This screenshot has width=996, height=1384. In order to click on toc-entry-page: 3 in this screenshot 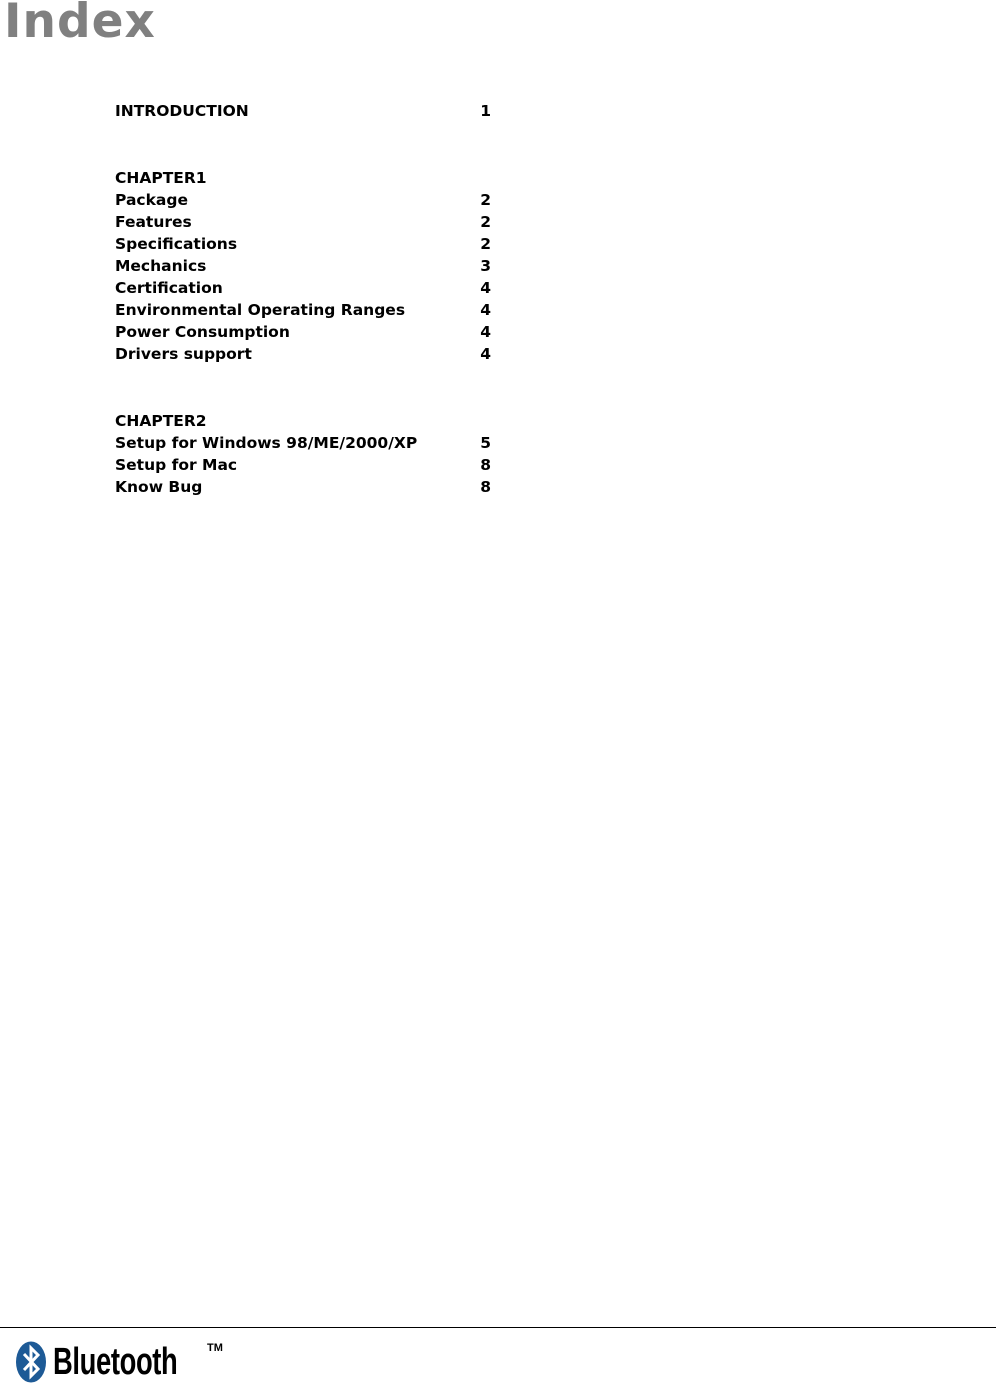, I will do `click(485, 266)`.